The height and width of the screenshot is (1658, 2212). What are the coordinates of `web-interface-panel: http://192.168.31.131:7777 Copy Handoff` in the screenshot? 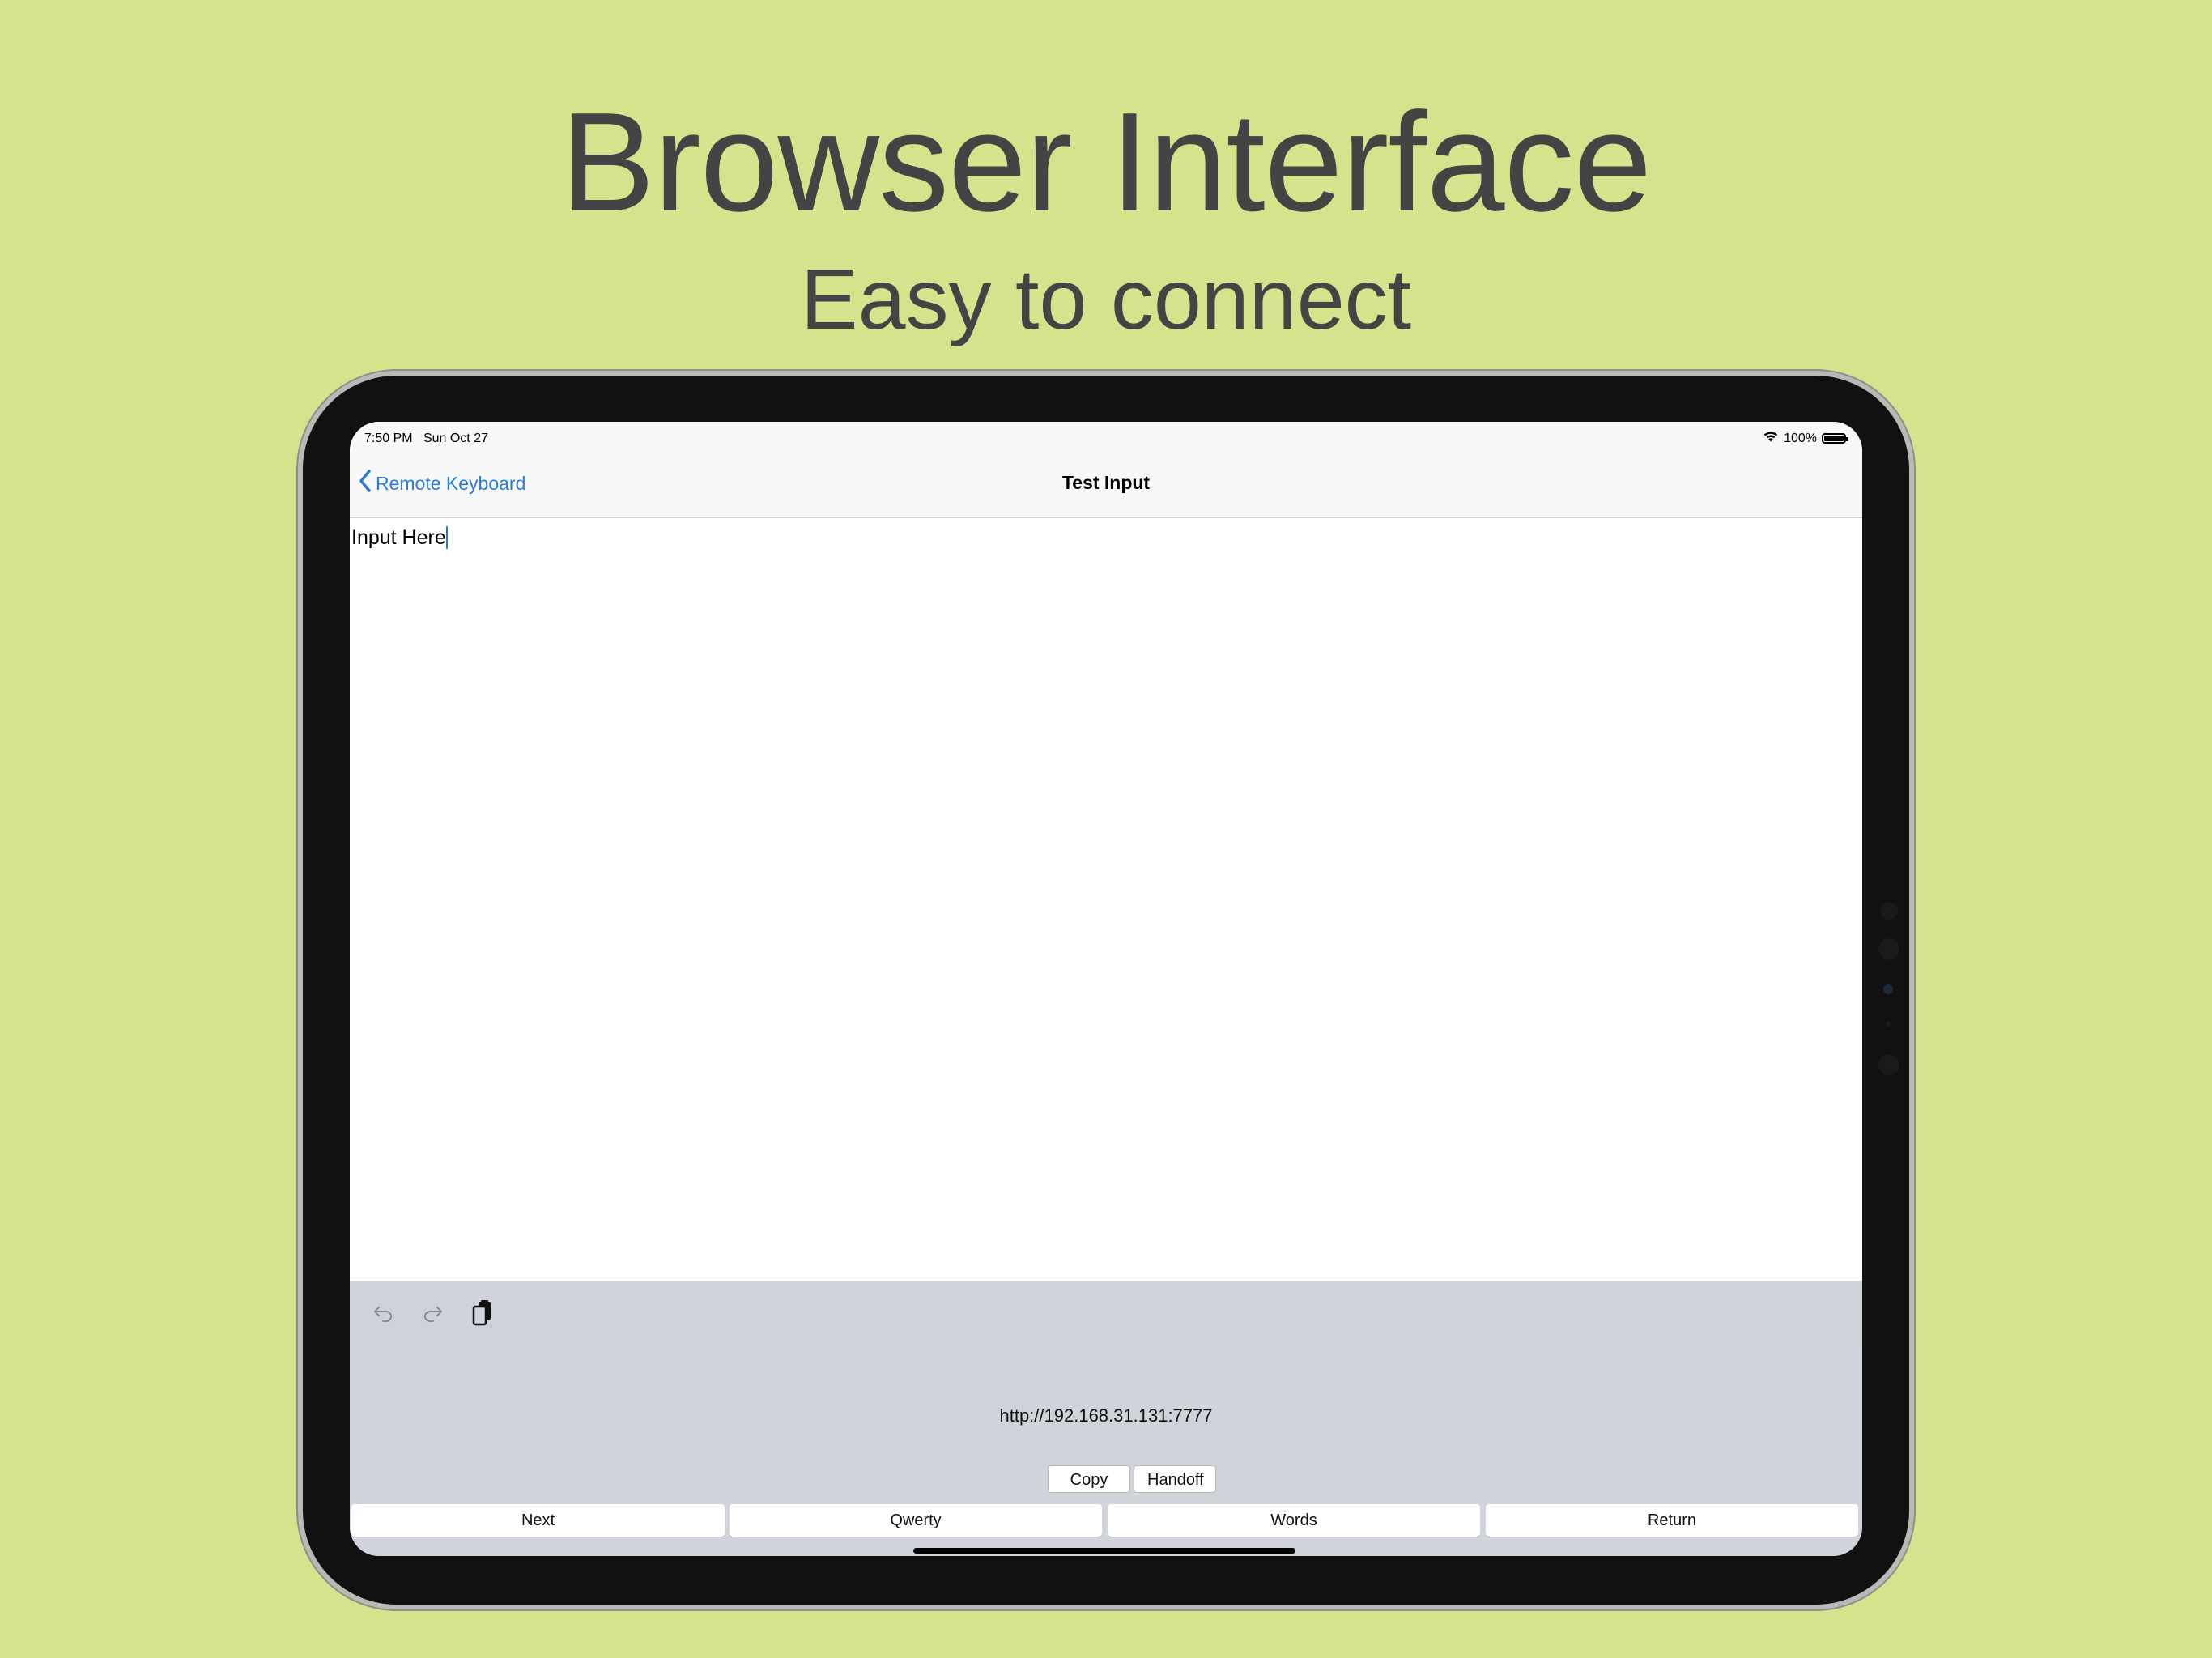 It's located at (1106, 1426).